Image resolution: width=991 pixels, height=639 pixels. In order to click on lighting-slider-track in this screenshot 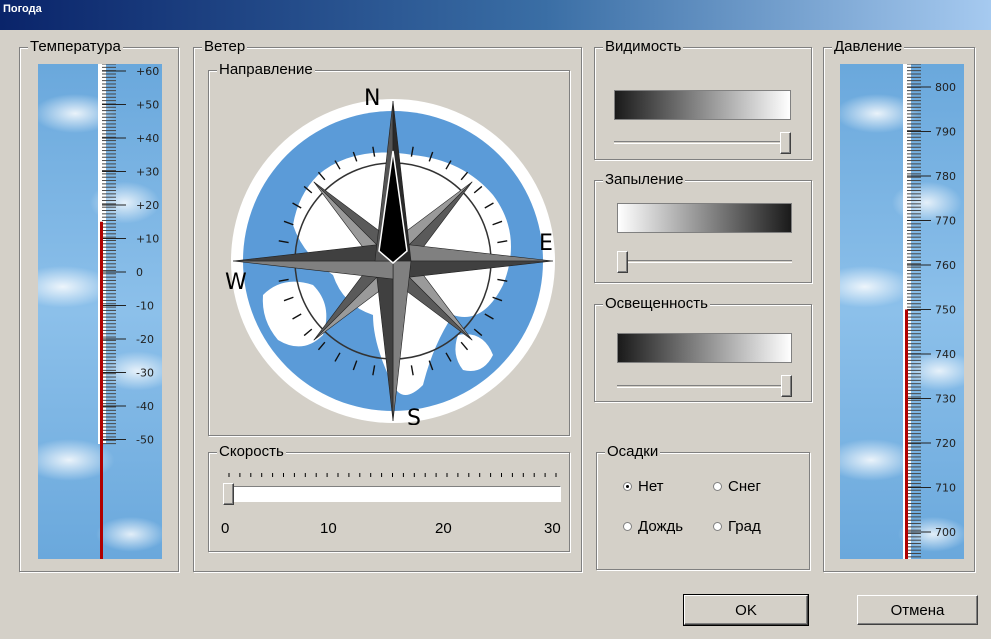, I will do `click(704, 386)`.